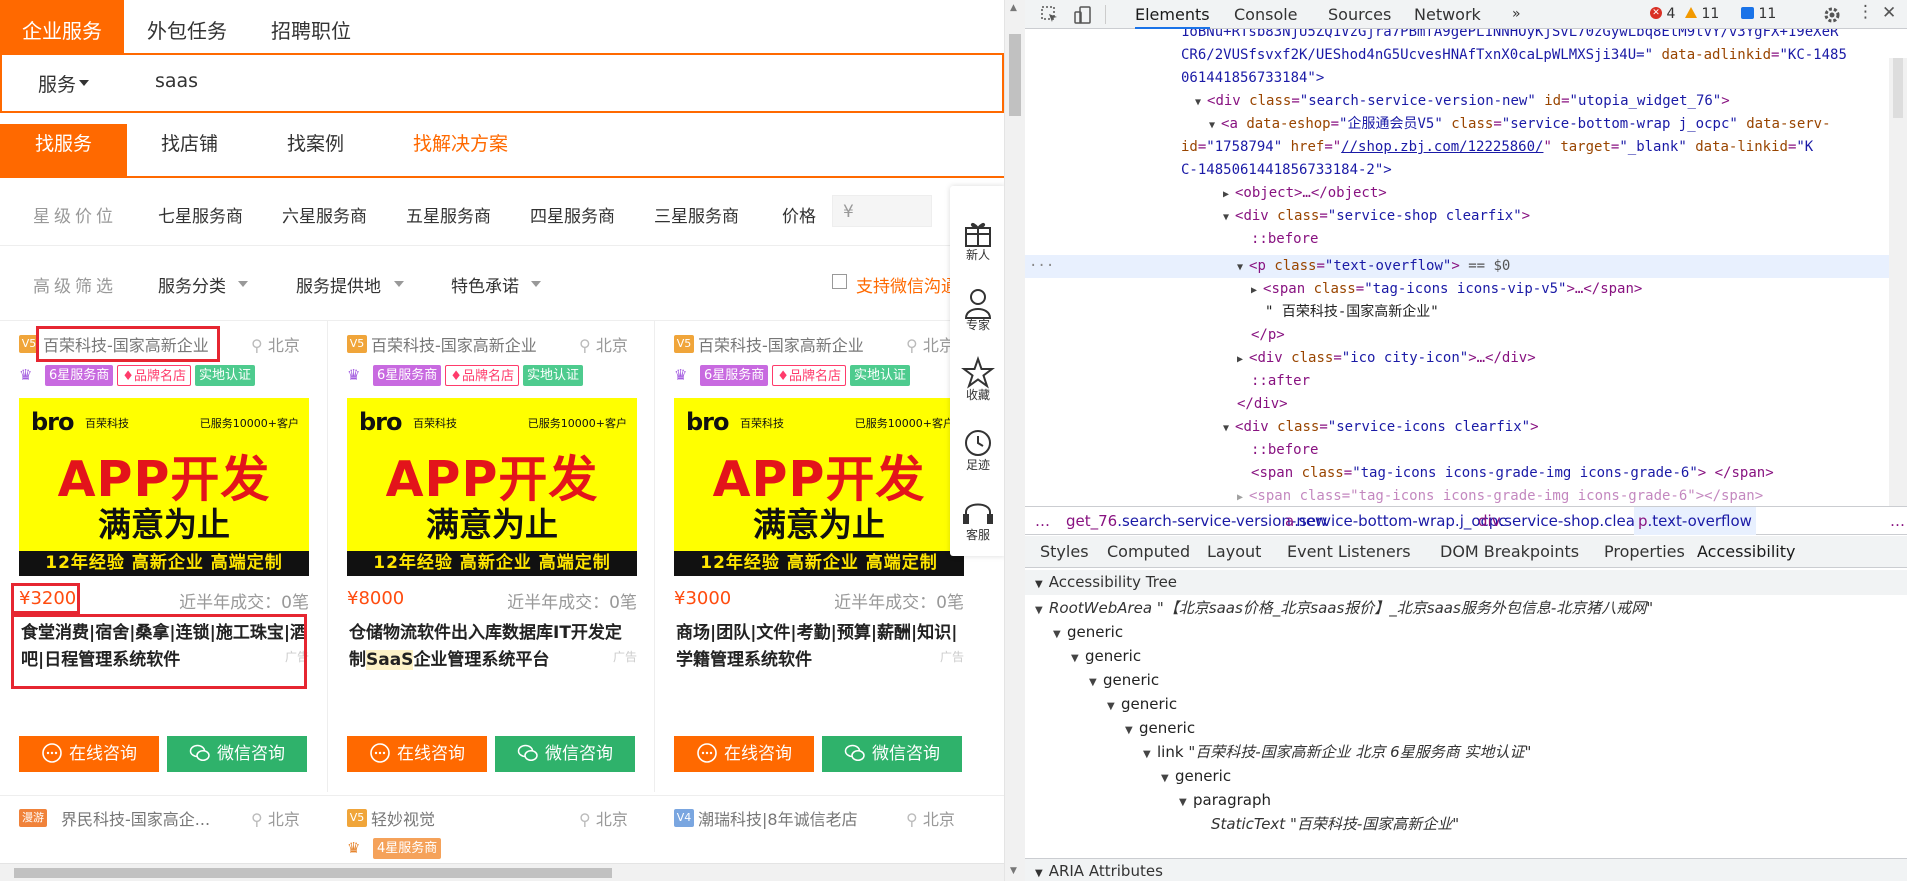 The width and height of the screenshot is (1907, 881). What do you see at coordinates (1262, 404) in the screenshot?
I see `dom-line: </div>` at bounding box center [1262, 404].